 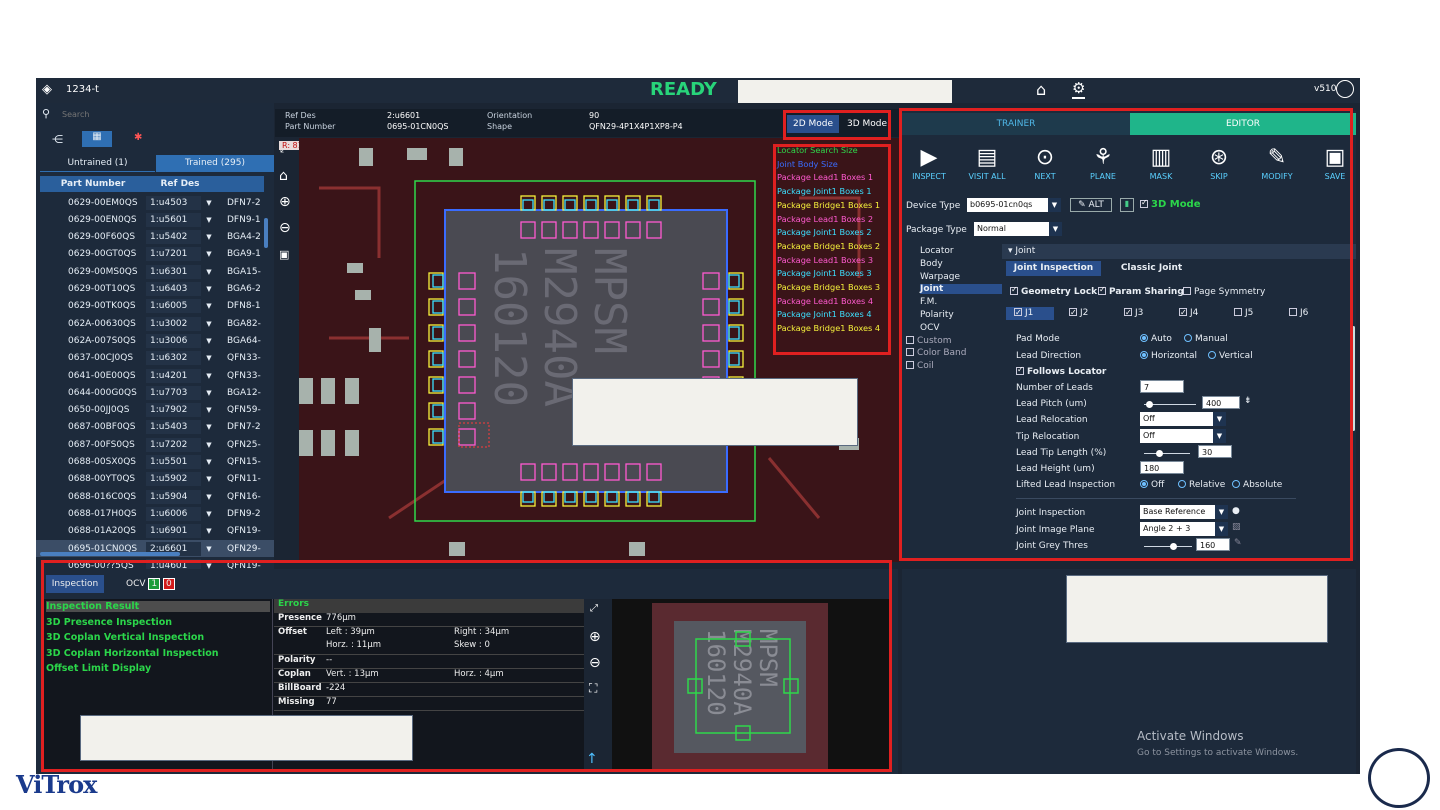 What do you see at coordinates (132, 653) in the screenshot?
I see `result-item: 3D Coplan Horizontal Inspection` at bounding box center [132, 653].